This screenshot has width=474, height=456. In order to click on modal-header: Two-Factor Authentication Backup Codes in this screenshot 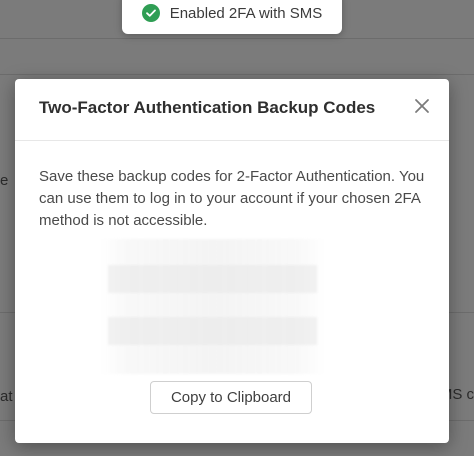, I will do `click(232, 110)`.